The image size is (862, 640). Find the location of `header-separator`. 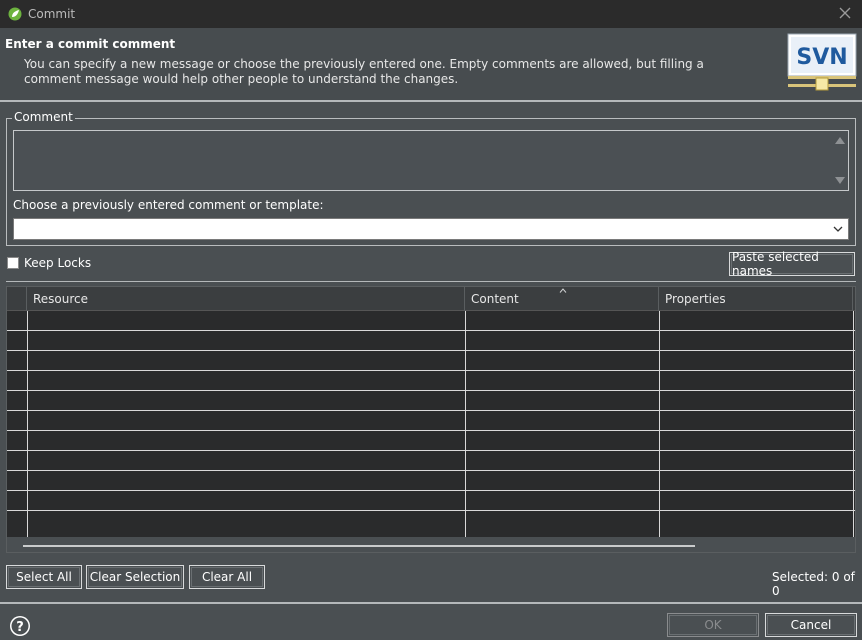

header-separator is located at coordinates (431, 101).